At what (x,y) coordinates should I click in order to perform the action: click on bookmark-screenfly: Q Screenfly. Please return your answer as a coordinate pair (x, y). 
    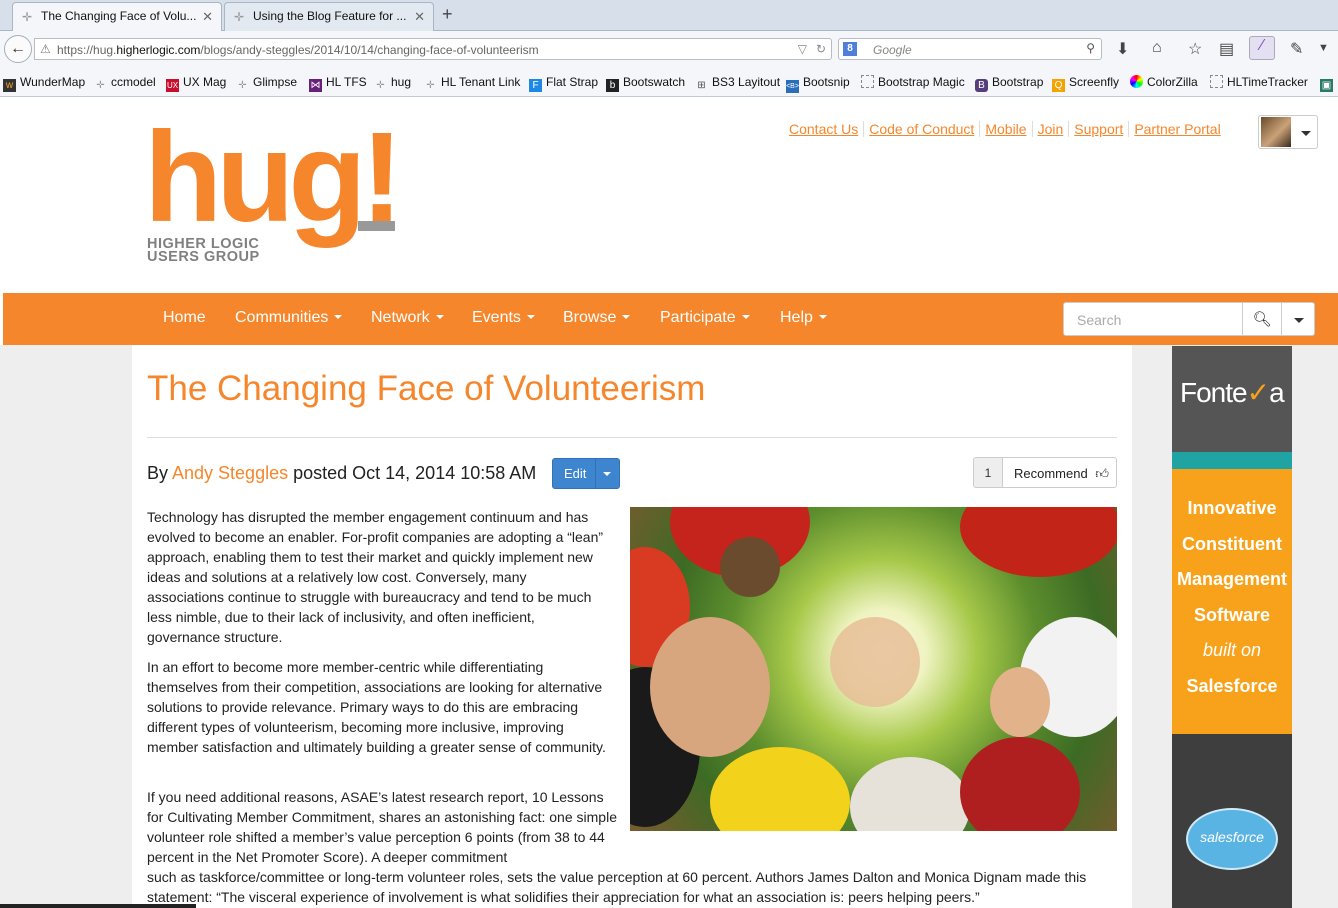
    Looking at the image, I should click on (1085, 83).